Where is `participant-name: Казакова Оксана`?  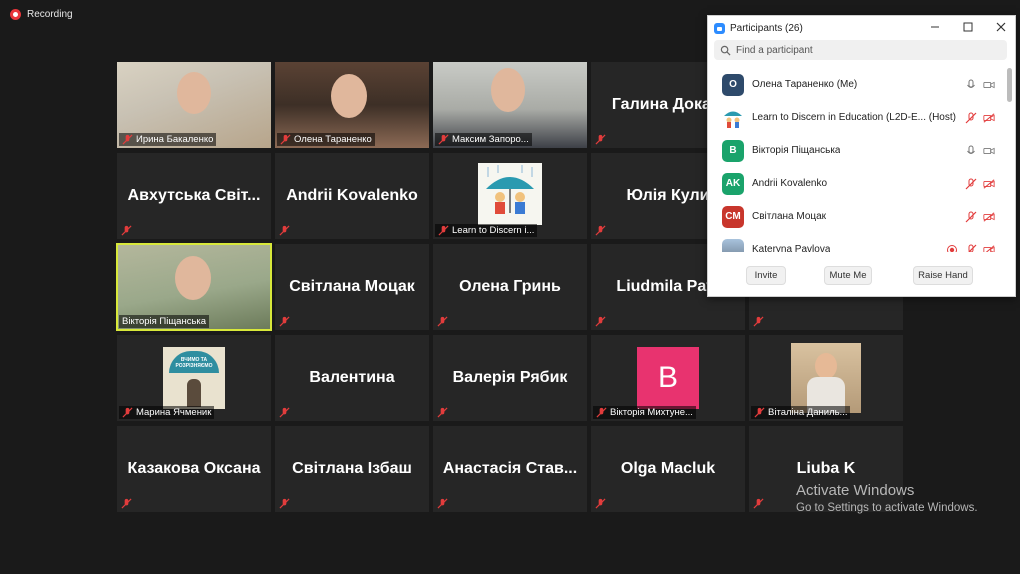
participant-name: Казакова Оксана is located at coordinates (194, 468).